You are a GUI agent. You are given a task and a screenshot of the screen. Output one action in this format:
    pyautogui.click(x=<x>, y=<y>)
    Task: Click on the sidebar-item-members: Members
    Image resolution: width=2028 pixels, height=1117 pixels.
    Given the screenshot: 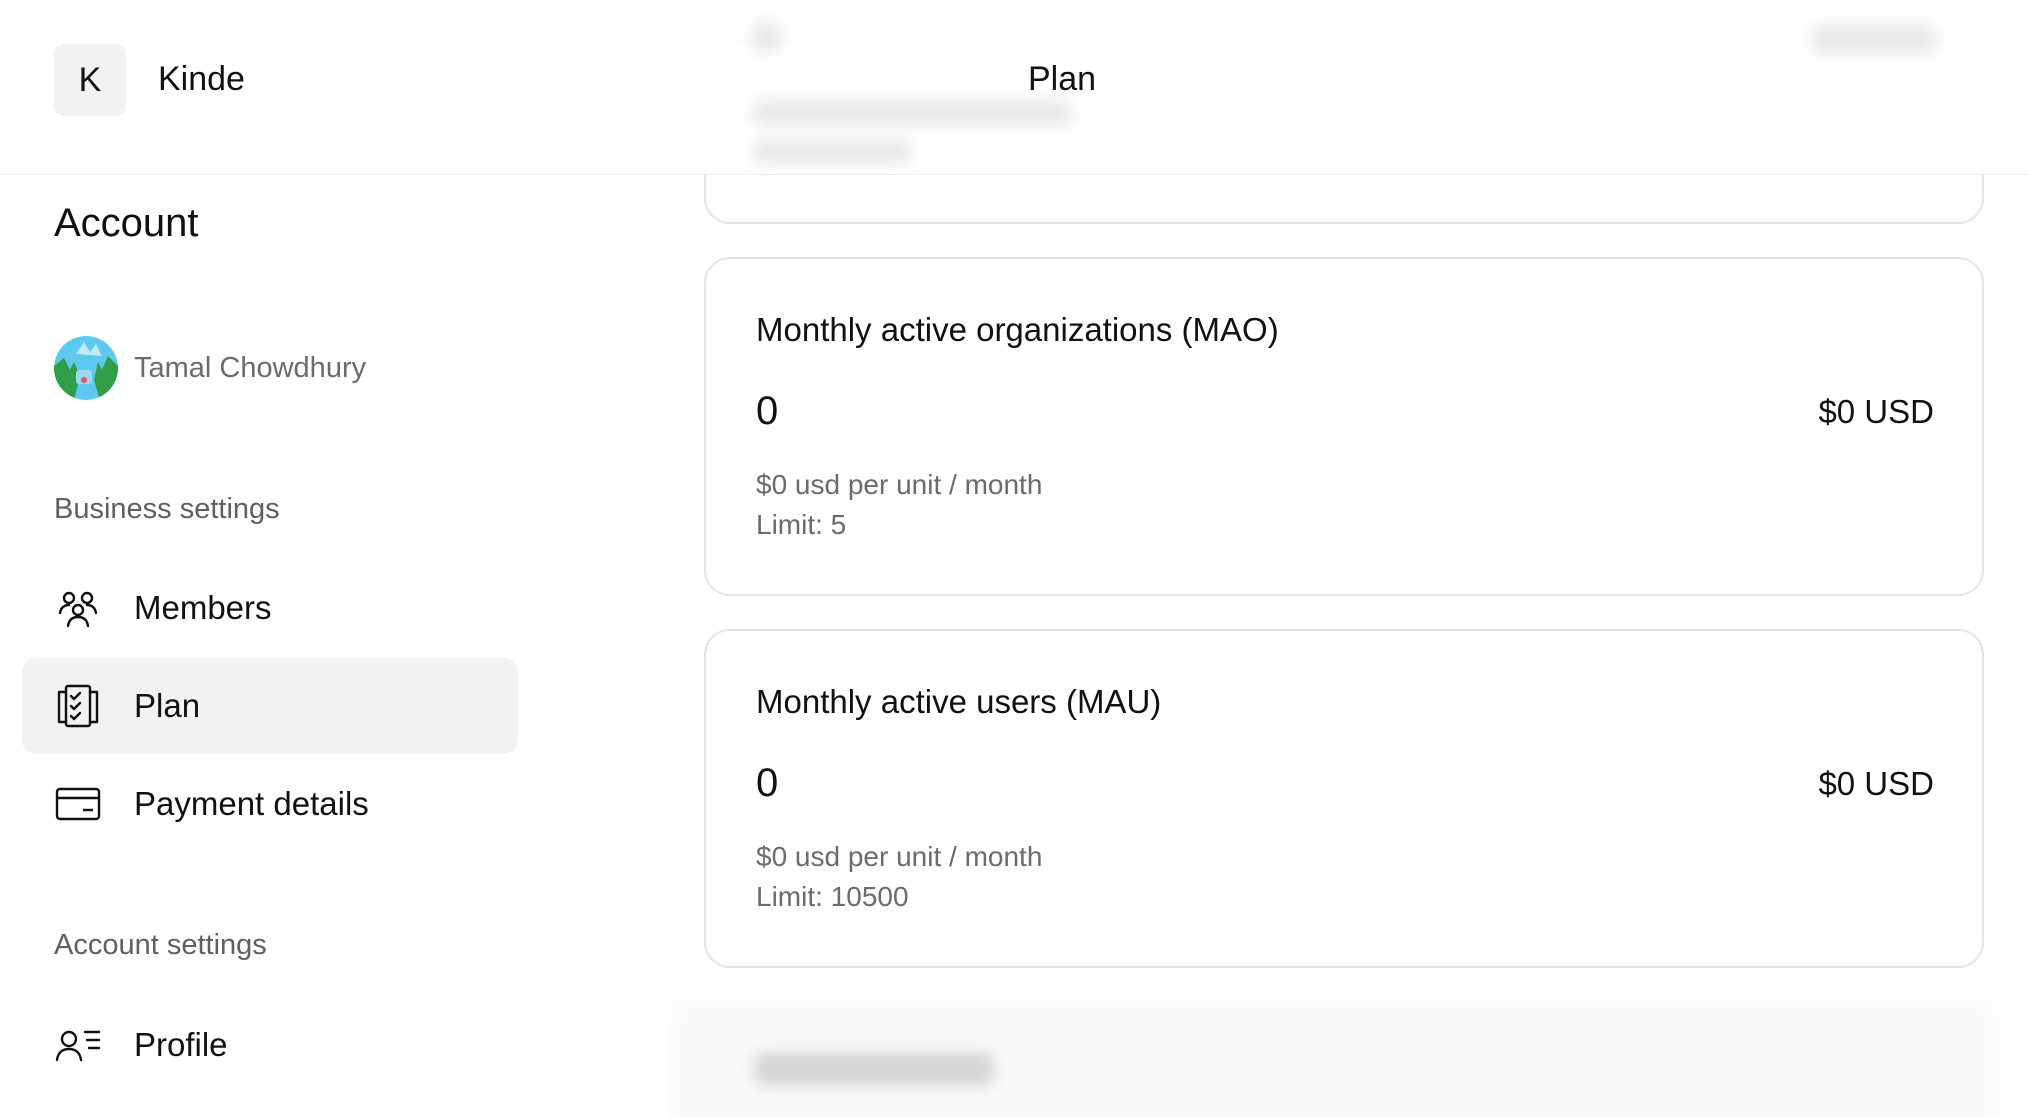 What is the action you would take?
    pyautogui.click(x=270, y=608)
    